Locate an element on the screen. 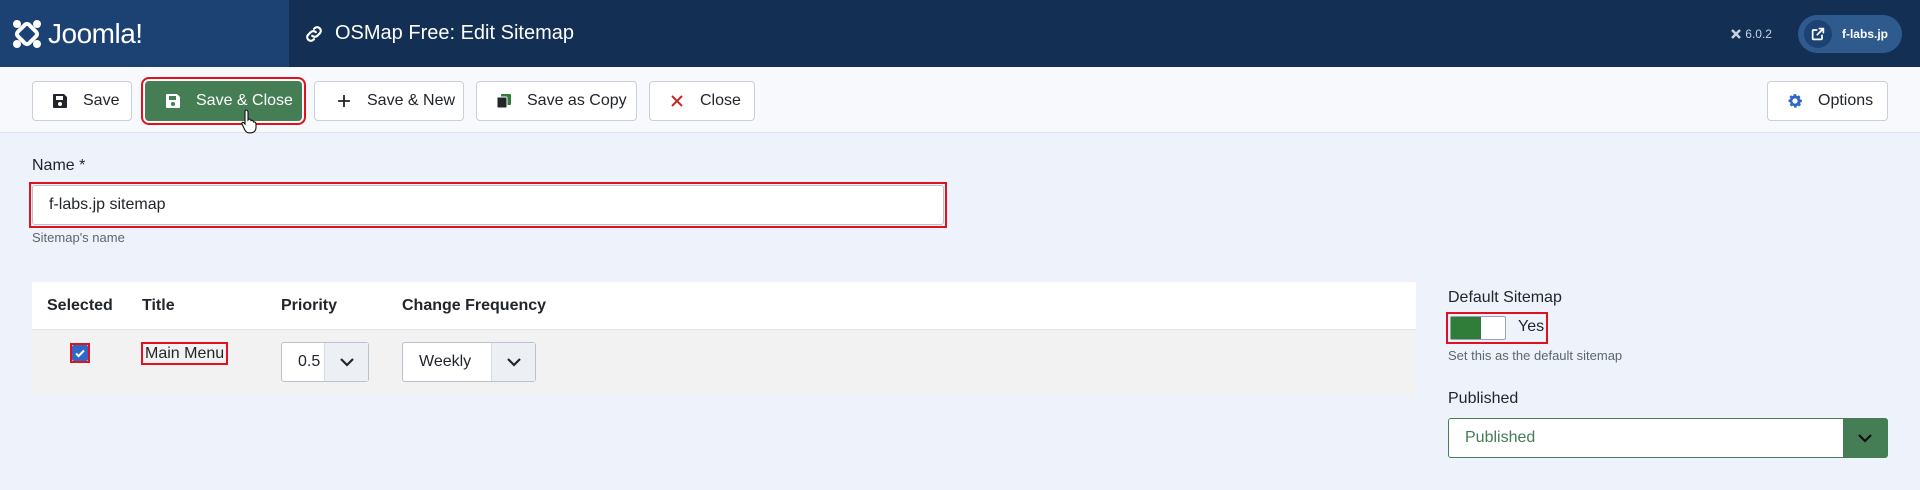  plus-icon is located at coordinates (344, 101).